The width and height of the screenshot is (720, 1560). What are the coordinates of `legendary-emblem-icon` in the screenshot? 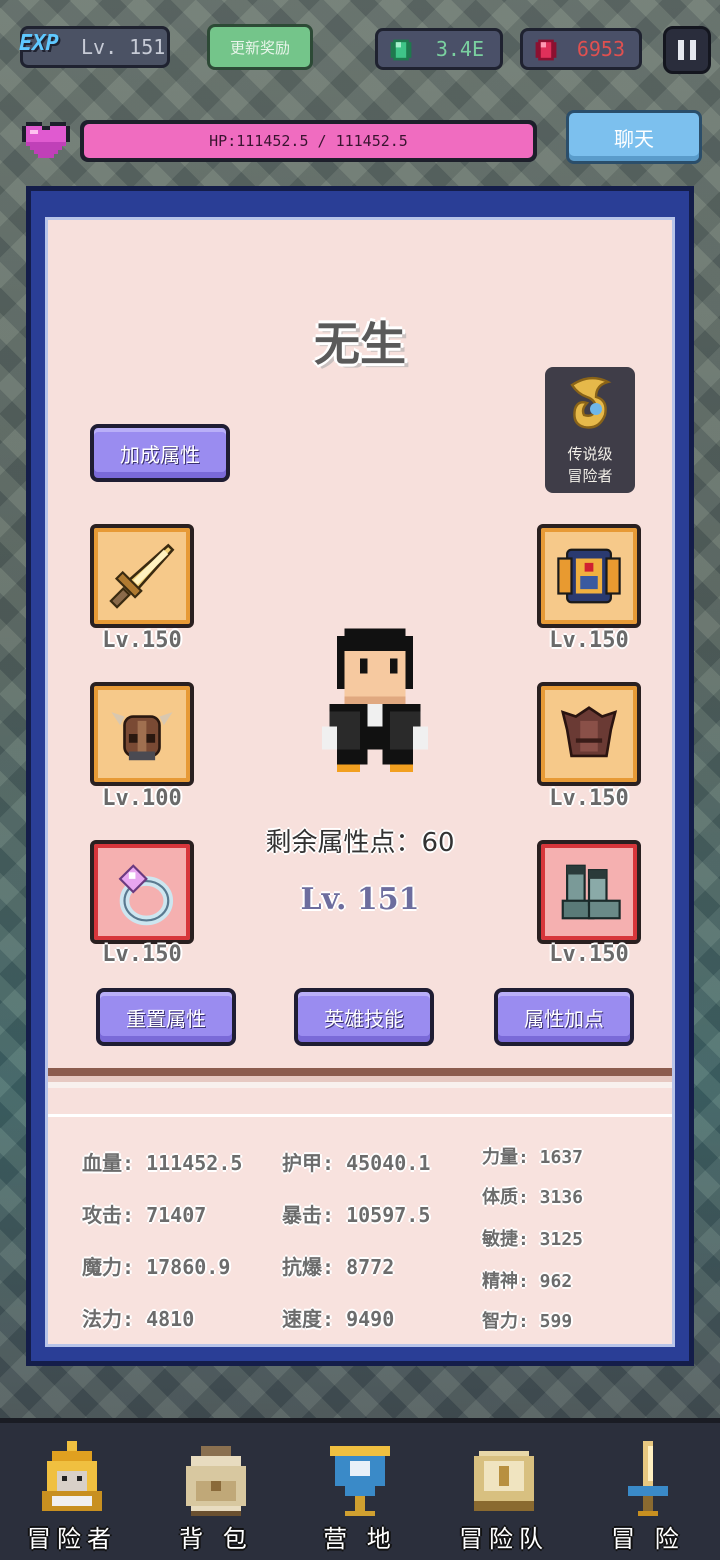 It's located at (591, 403).